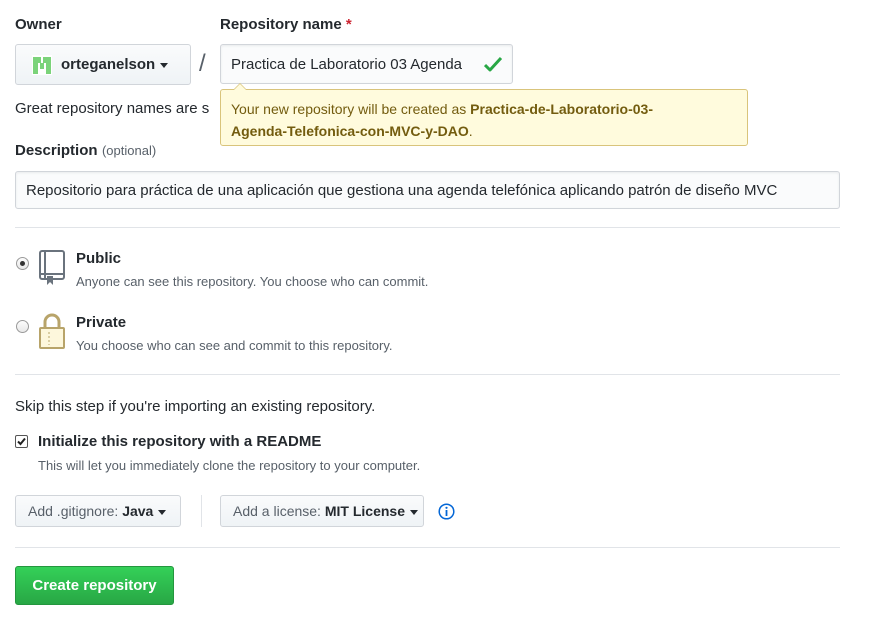  Describe the element at coordinates (73, 511) in the screenshot. I see `gitignore-prefix: Add .gitignore:` at that location.